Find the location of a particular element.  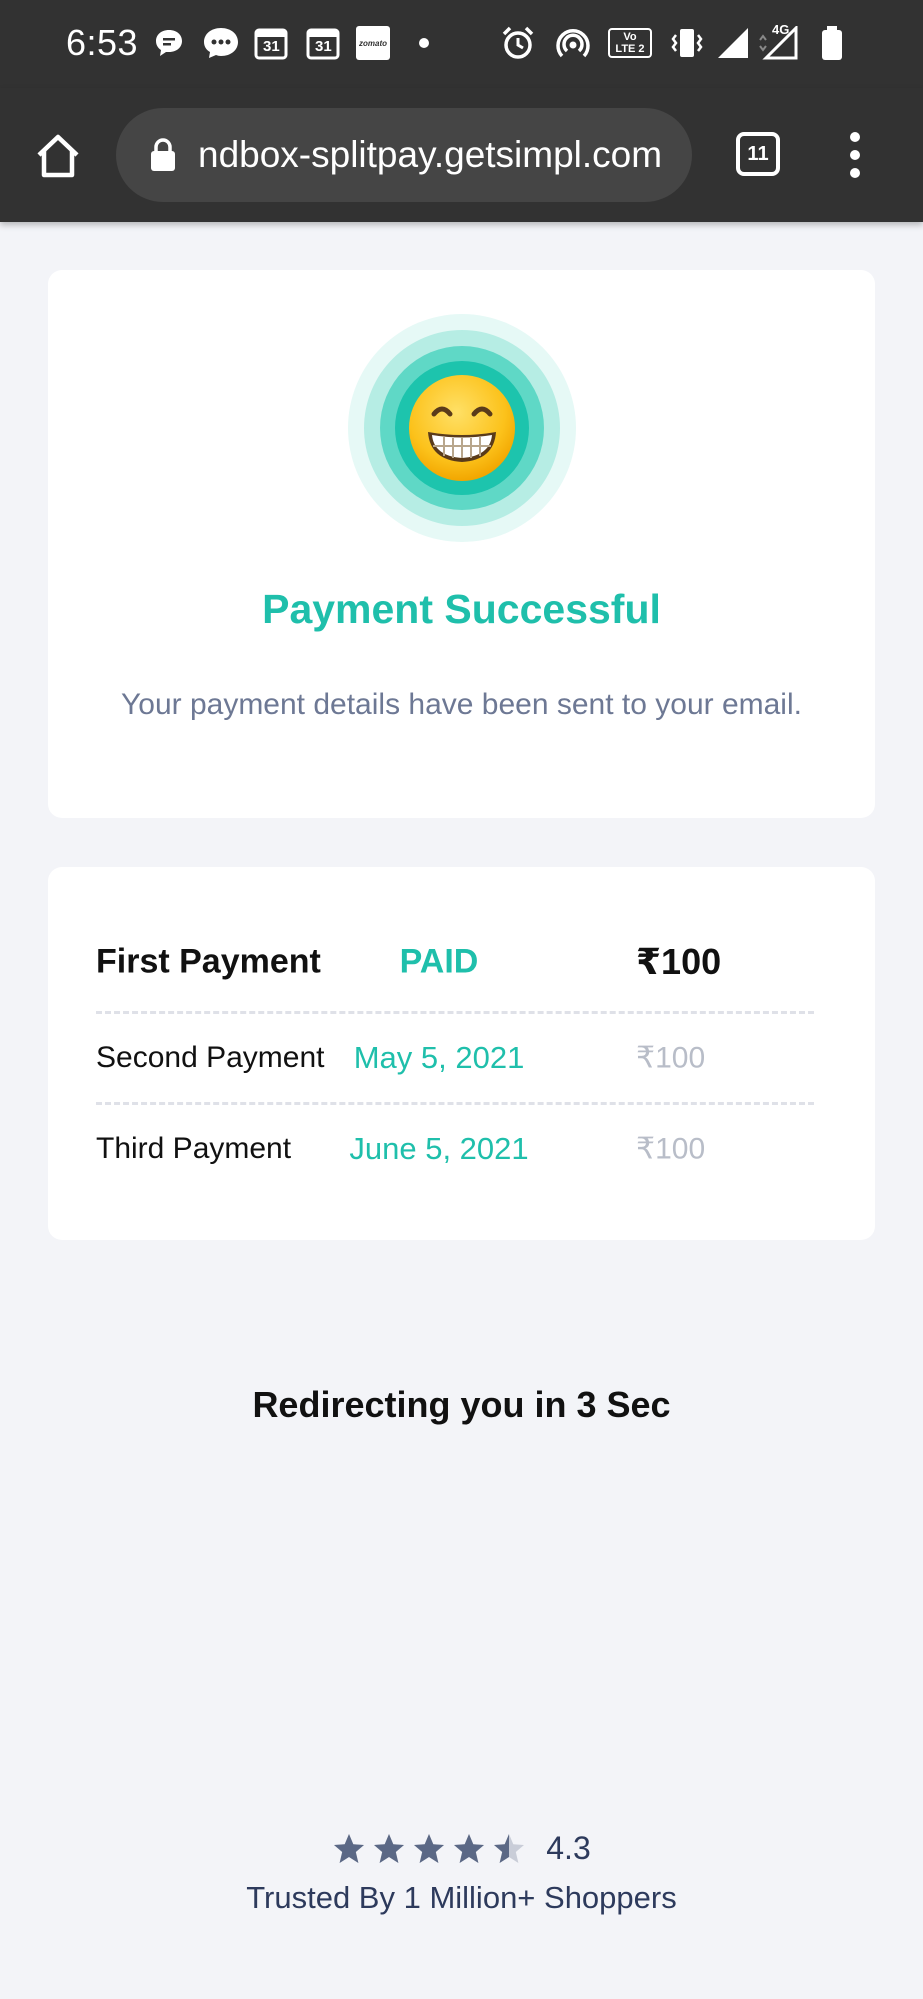

more-menu-button is located at coordinates (855, 155).